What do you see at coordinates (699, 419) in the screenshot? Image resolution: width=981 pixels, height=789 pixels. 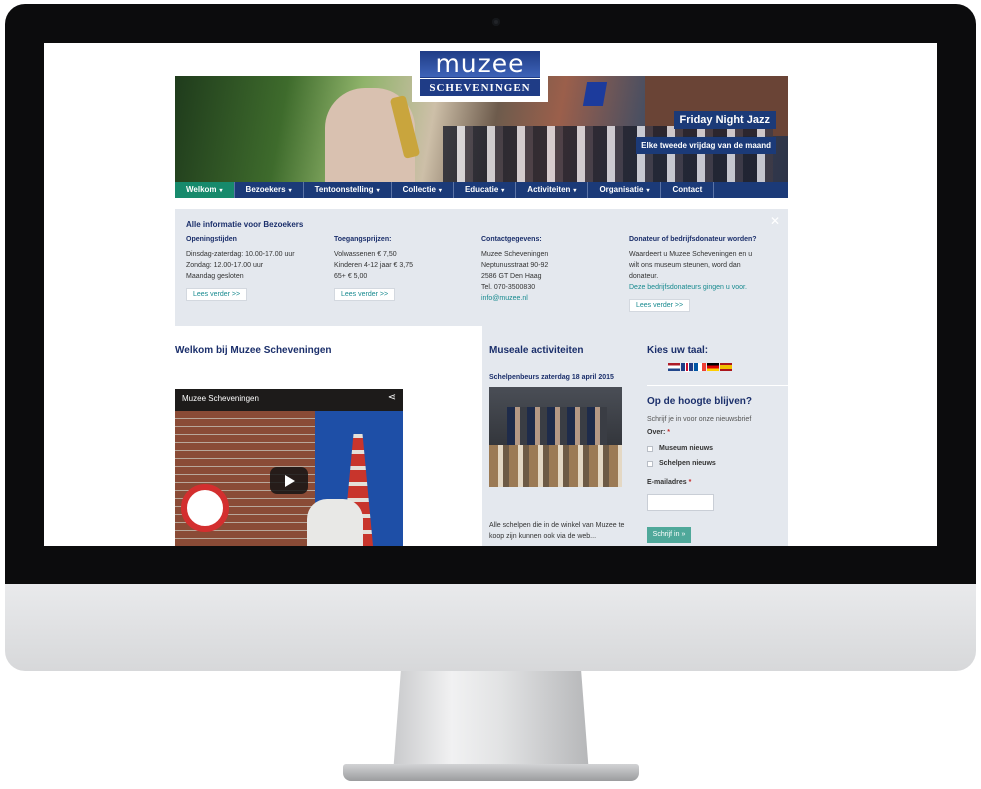 I see `newsletter-intro: Schrijf je in voor onze nieuwsbrief` at bounding box center [699, 419].